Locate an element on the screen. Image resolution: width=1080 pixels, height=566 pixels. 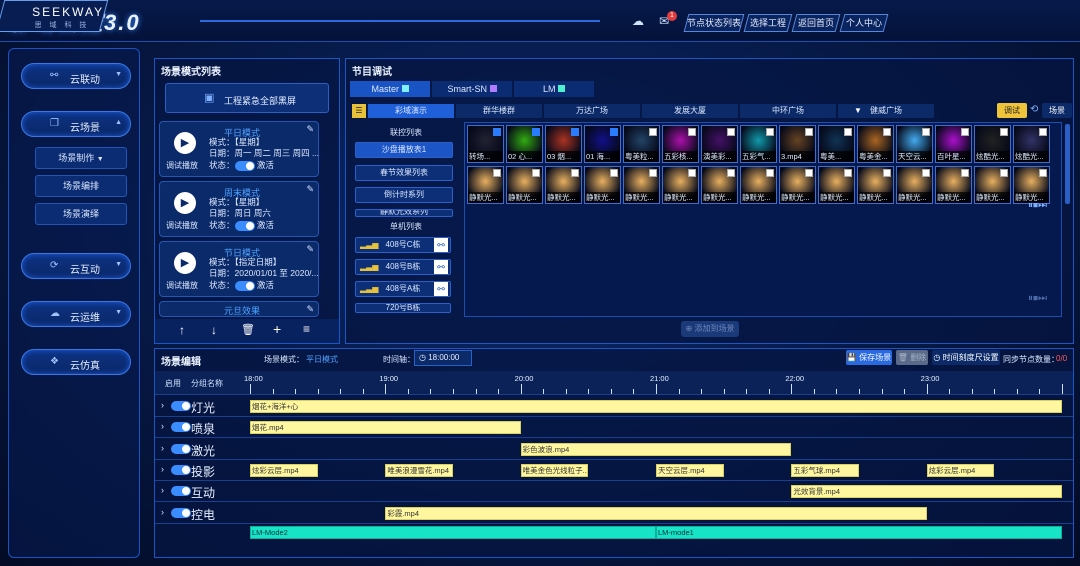
scrollbar is located at coordinates (1067, 164).